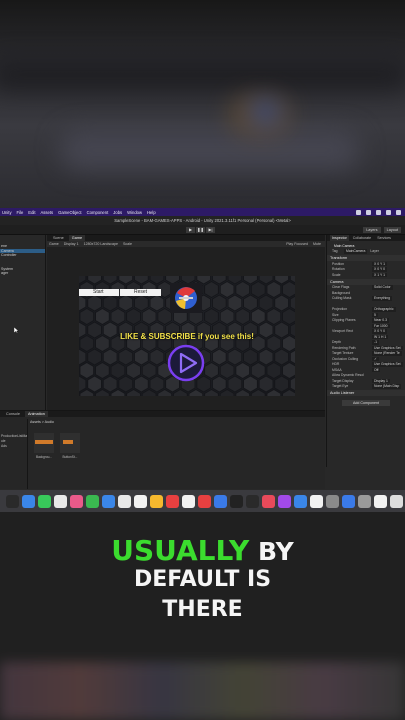  What do you see at coordinates (98, 212) in the screenshot?
I see `menu-component: Component` at bounding box center [98, 212].